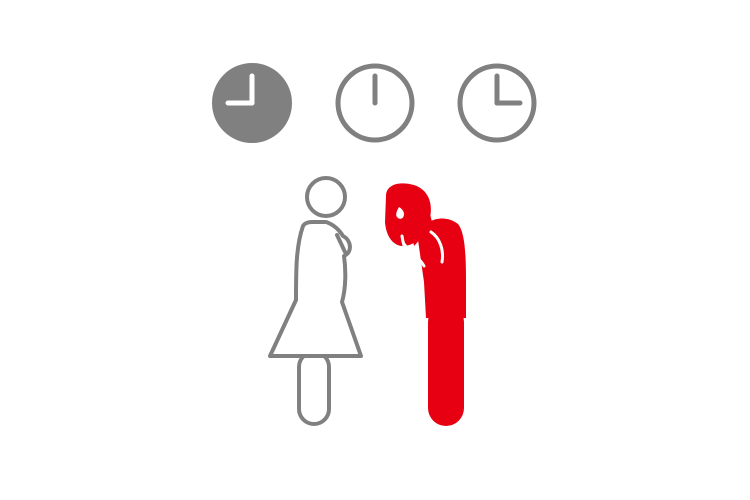  What do you see at coordinates (425, 304) in the screenshot?
I see `bowing-man-crying-icon` at bounding box center [425, 304].